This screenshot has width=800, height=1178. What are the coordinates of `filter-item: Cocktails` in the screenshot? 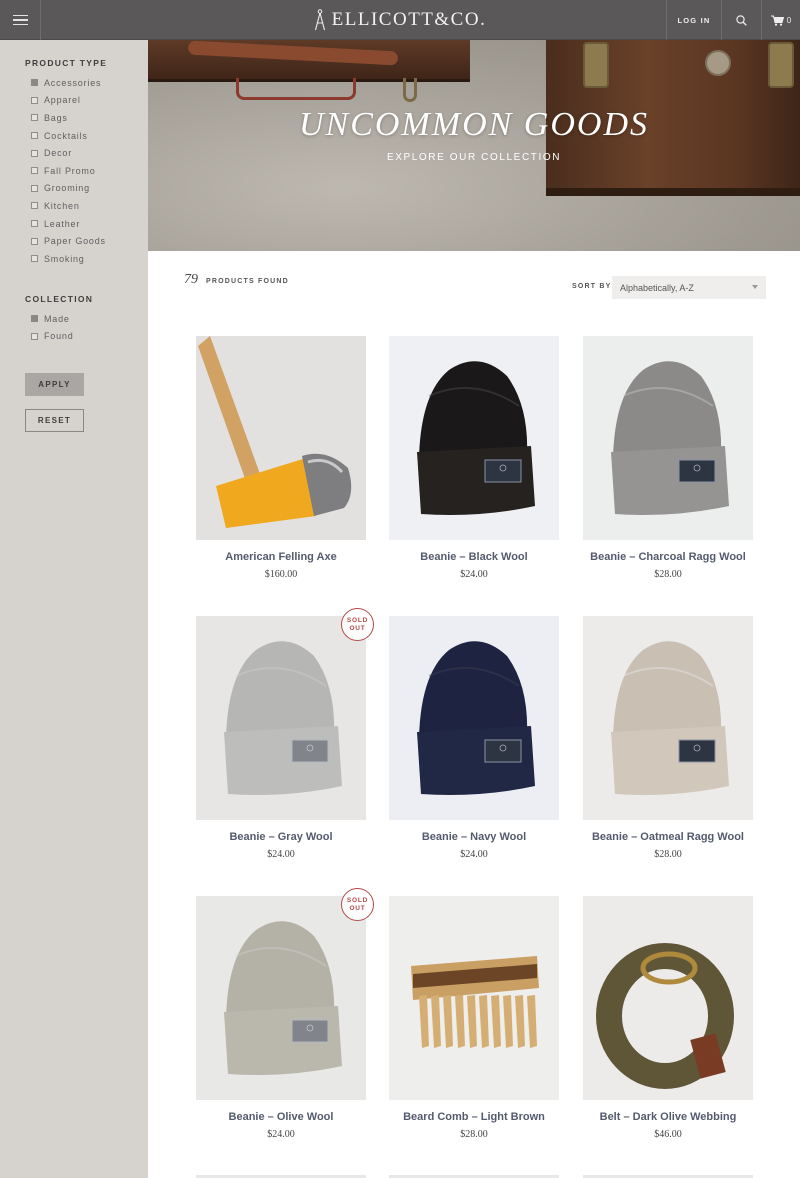 It's located at (66, 136).